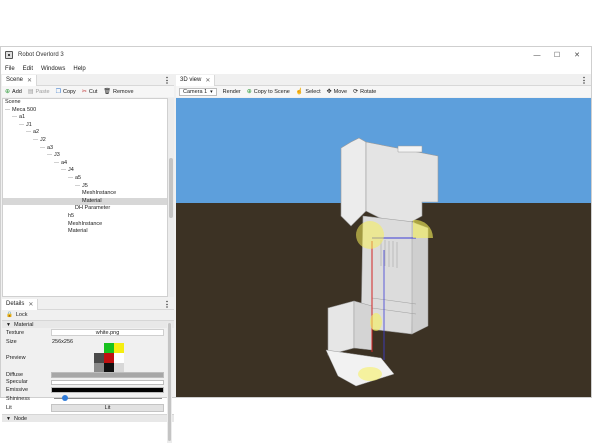 This screenshot has width=592, height=444. I want to click on camera-select: Camera 1 ▾, so click(198, 91).